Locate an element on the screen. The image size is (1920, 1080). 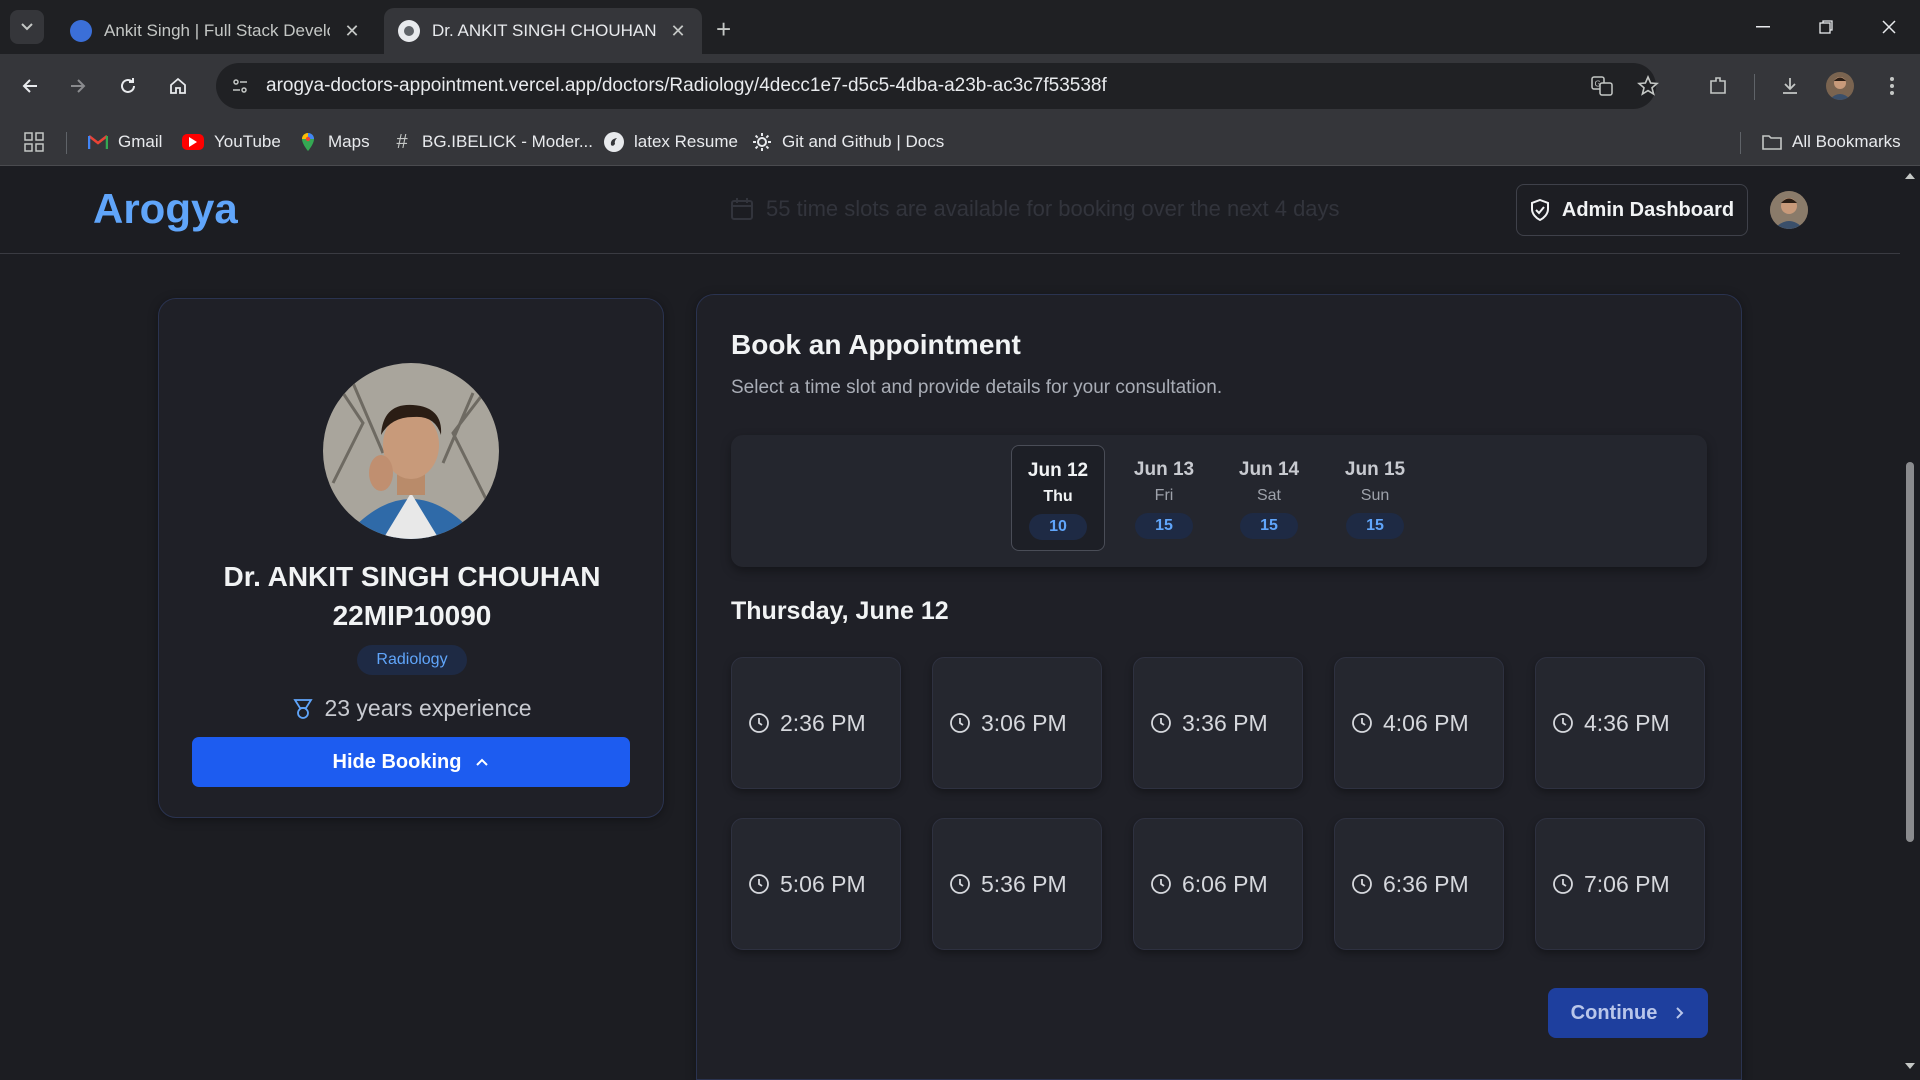
specialty-badge: Radiology is located at coordinates (412, 660).